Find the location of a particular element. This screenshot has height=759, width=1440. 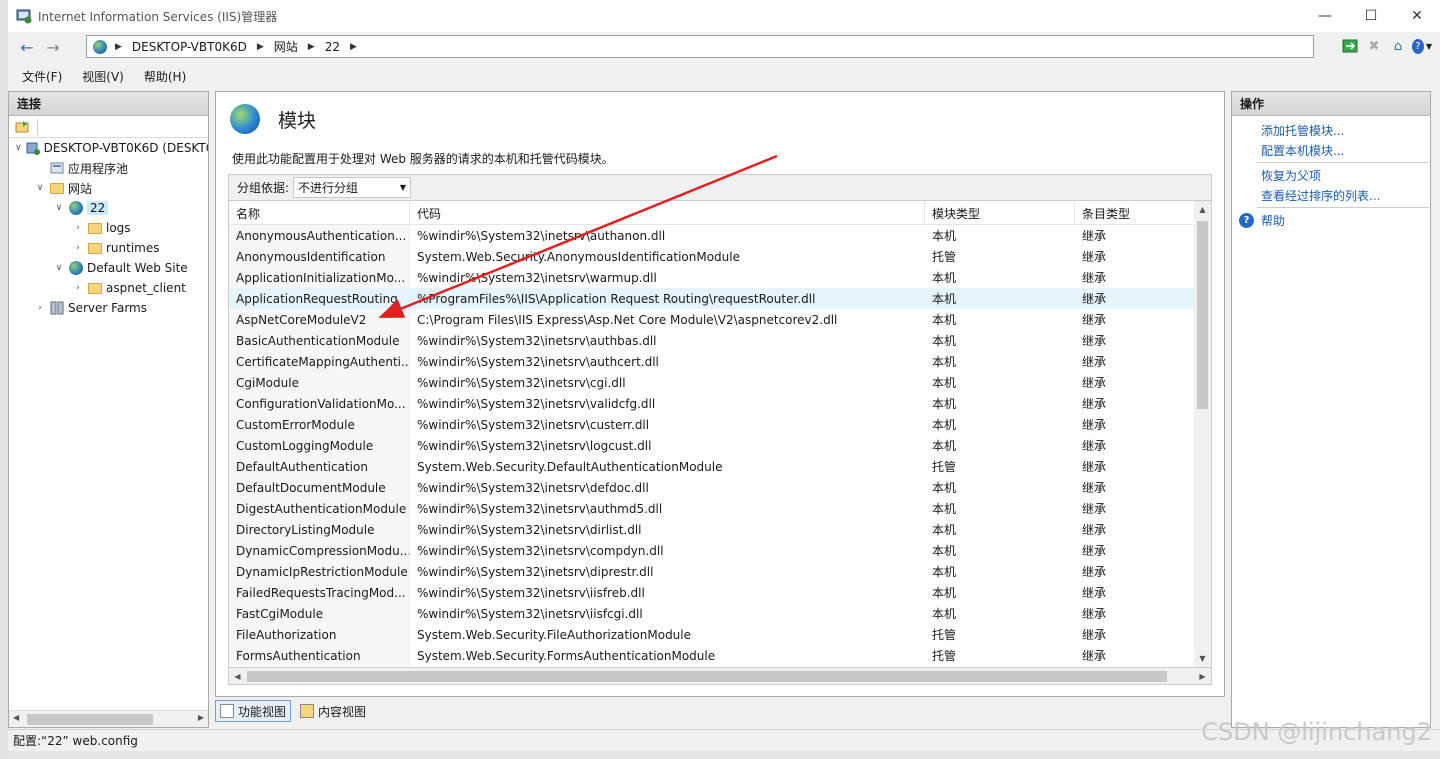

minimize-button: — is located at coordinates (1325, 16).